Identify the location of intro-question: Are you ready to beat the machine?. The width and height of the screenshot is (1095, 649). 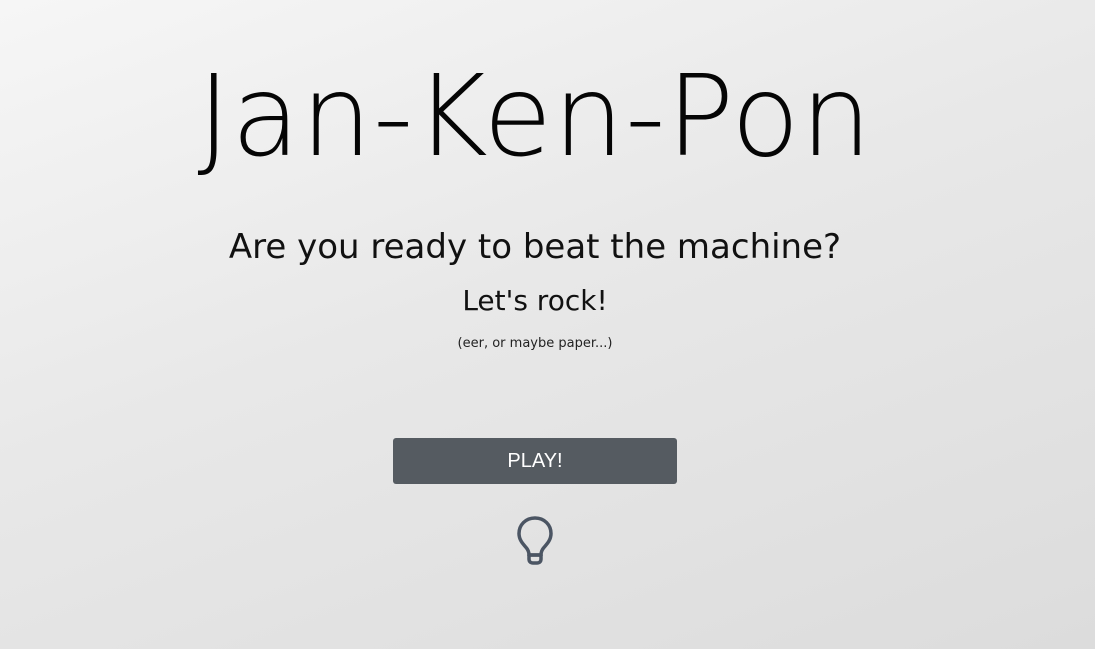
(535, 247).